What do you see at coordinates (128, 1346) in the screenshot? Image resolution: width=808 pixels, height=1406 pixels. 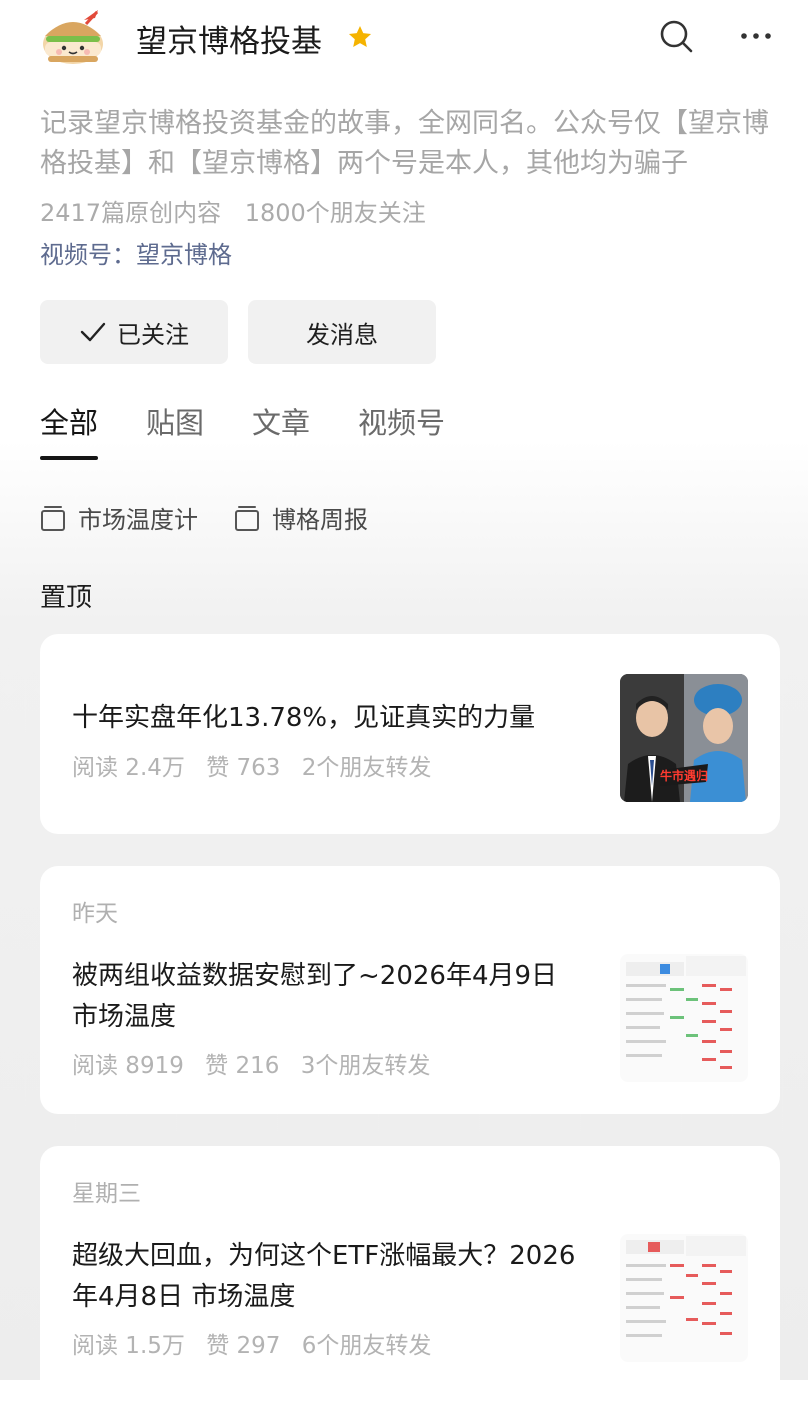 I see `article-reads: 阅读 1.5万` at bounding box center [128, 1346].